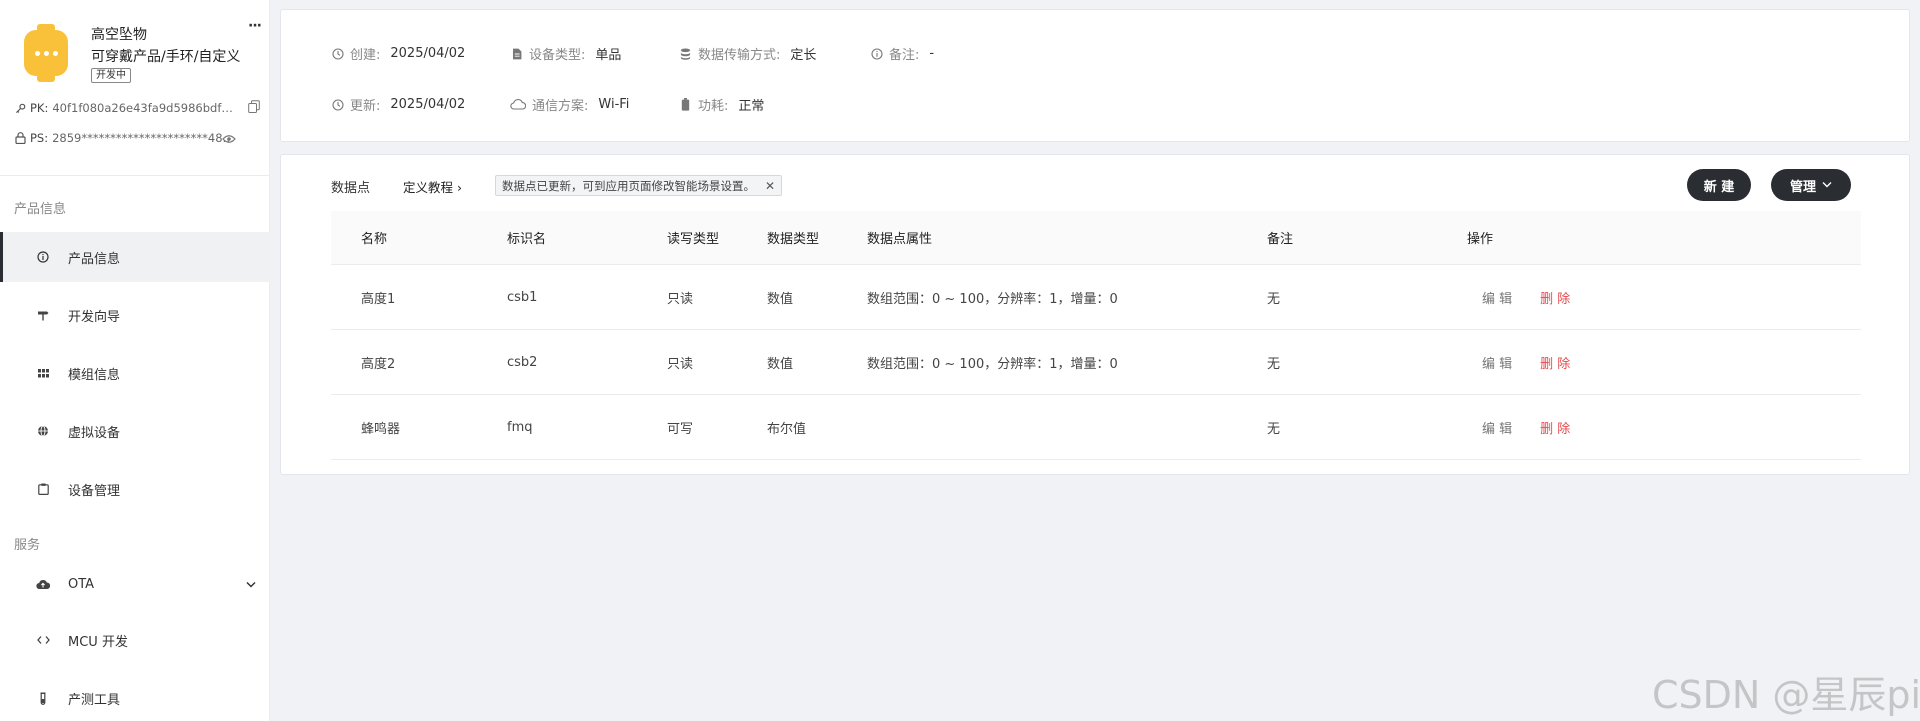 The height and width of the screenshot is (721, 1920). I want to click on pk-value: 40f1f080a26e43fa9d5986bdf2f0a, so click(144, 108).